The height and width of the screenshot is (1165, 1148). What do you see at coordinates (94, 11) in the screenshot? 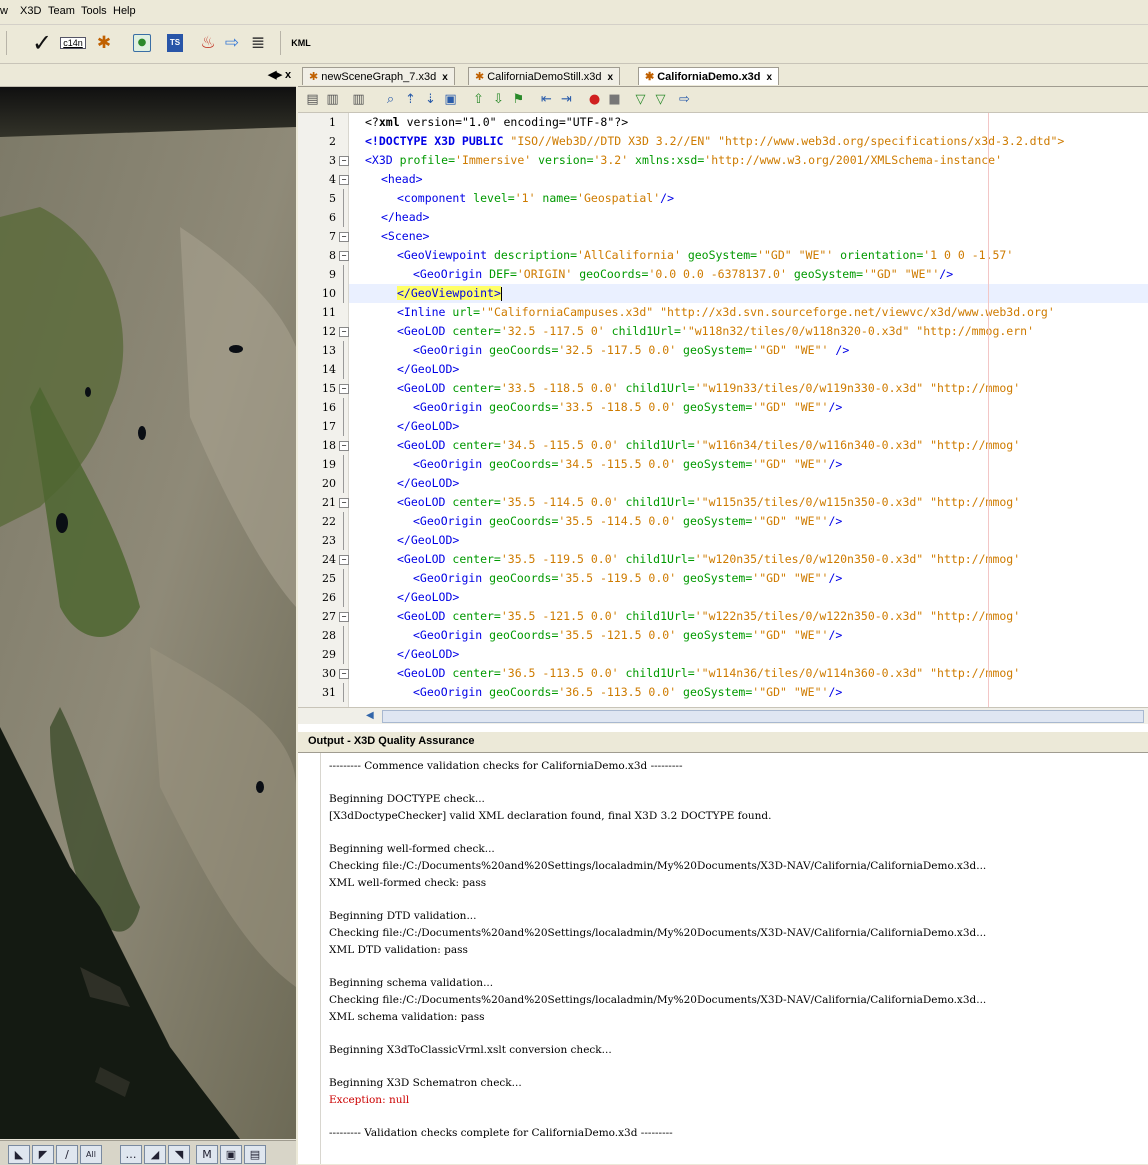
I see `menu-tools: Tools` at bounding box center [94, 11].